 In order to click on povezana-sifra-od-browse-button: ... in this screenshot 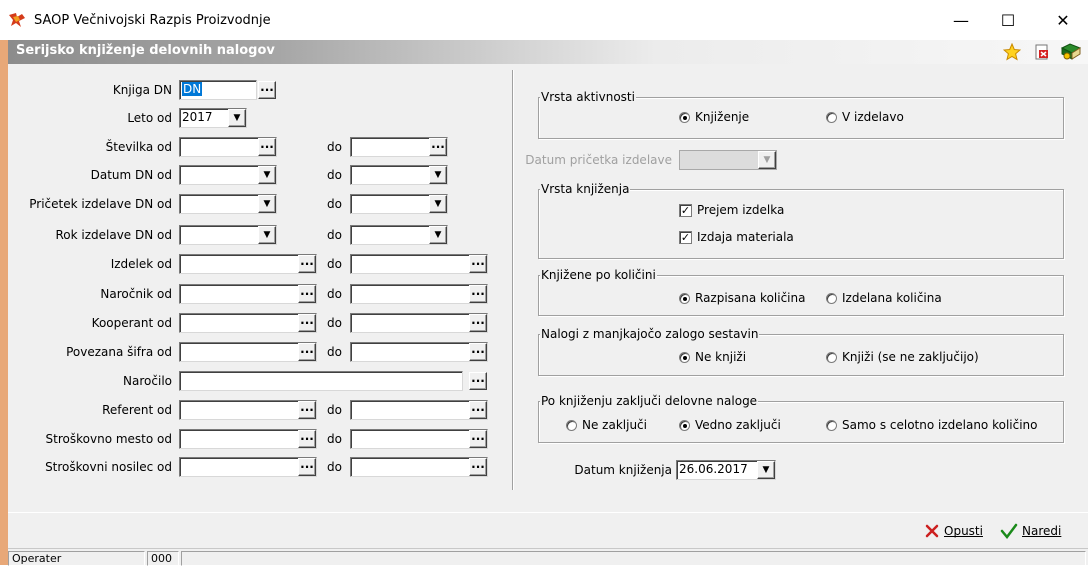, I will do `click(307, 352)`.